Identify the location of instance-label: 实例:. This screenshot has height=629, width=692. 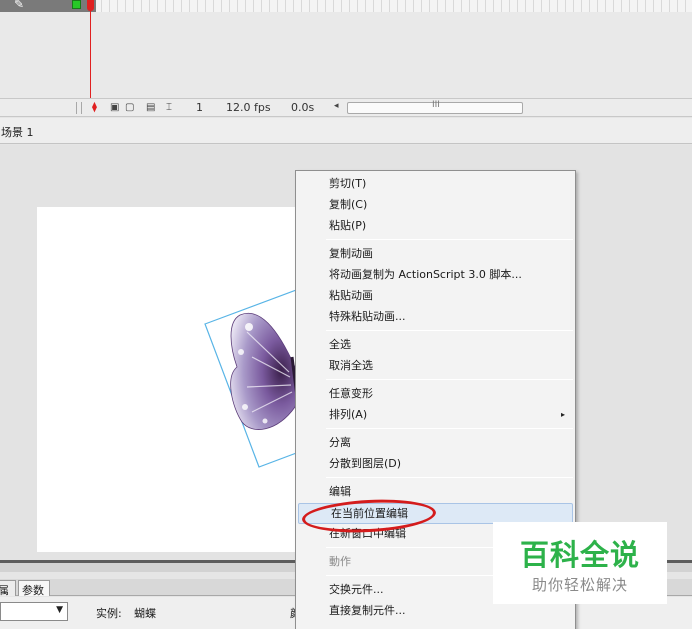
(109, 613).